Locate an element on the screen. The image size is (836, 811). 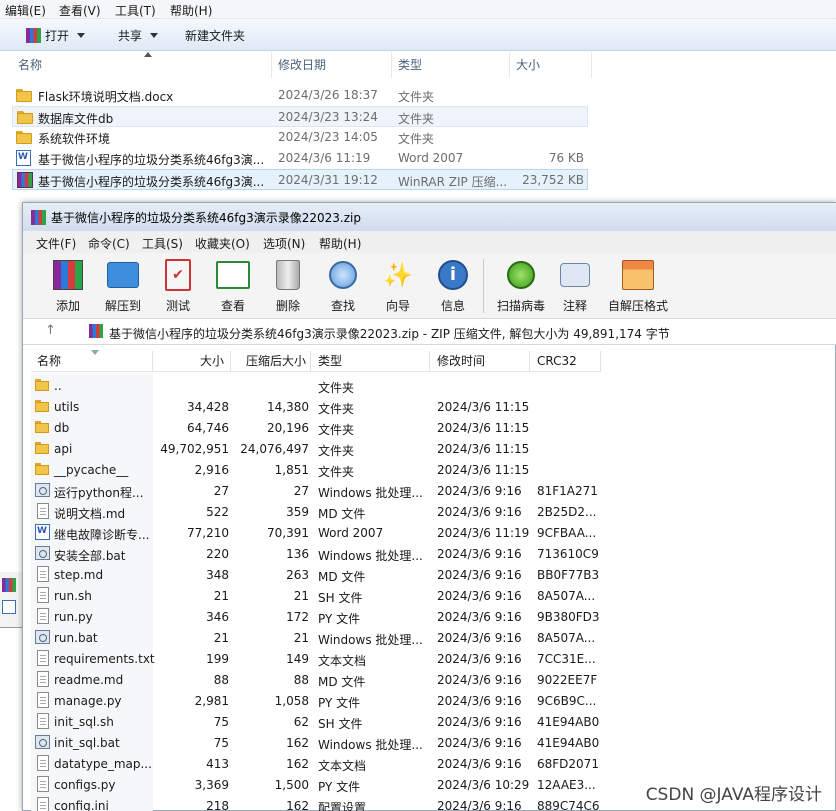
menu-tools: 工具(T) is located at coordinates (135, 10).